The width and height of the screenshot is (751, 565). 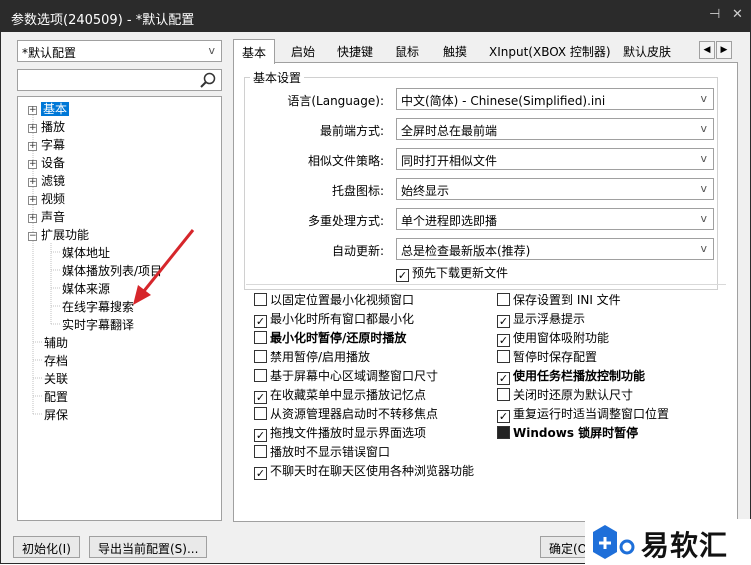 What do you see at coordinates (346, 376) in the screenshot?
I see `option-center-resize: 基于屏幕中心区域调整窗口尺寸` at bounding box center [346, 376].